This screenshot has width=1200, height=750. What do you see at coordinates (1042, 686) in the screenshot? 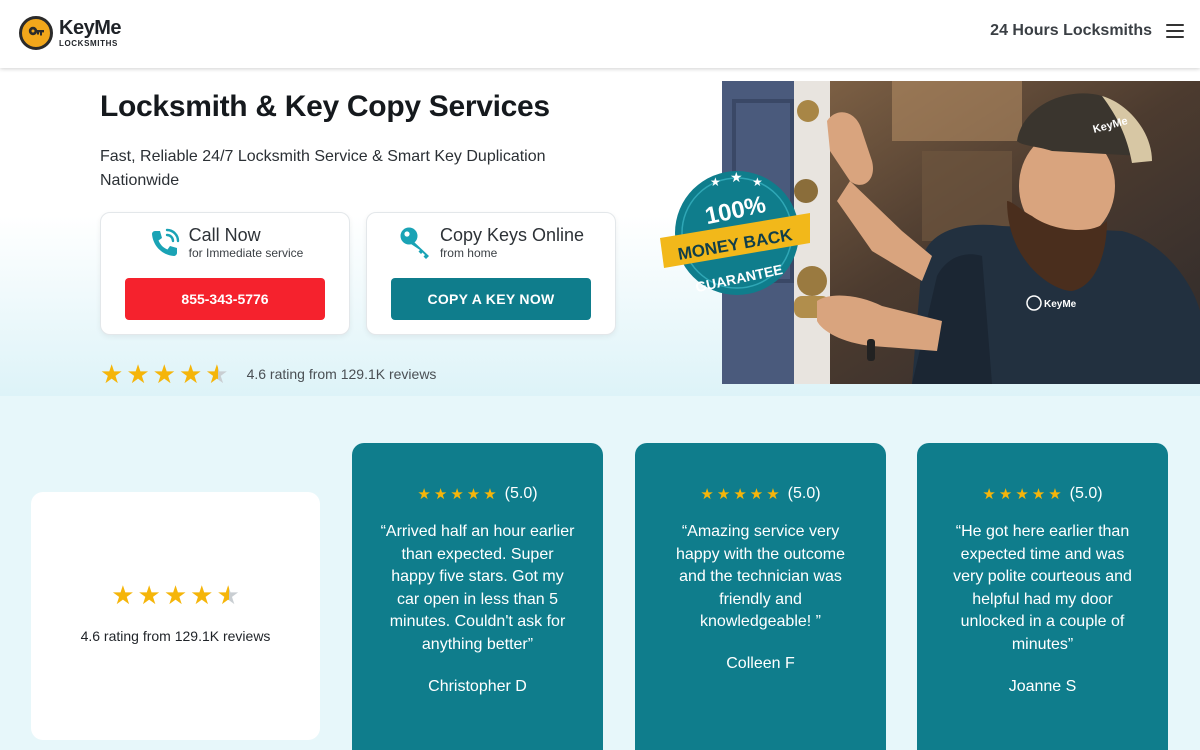
I see `reviewer-name: Joanne S` at bounding box center [1042, 686].